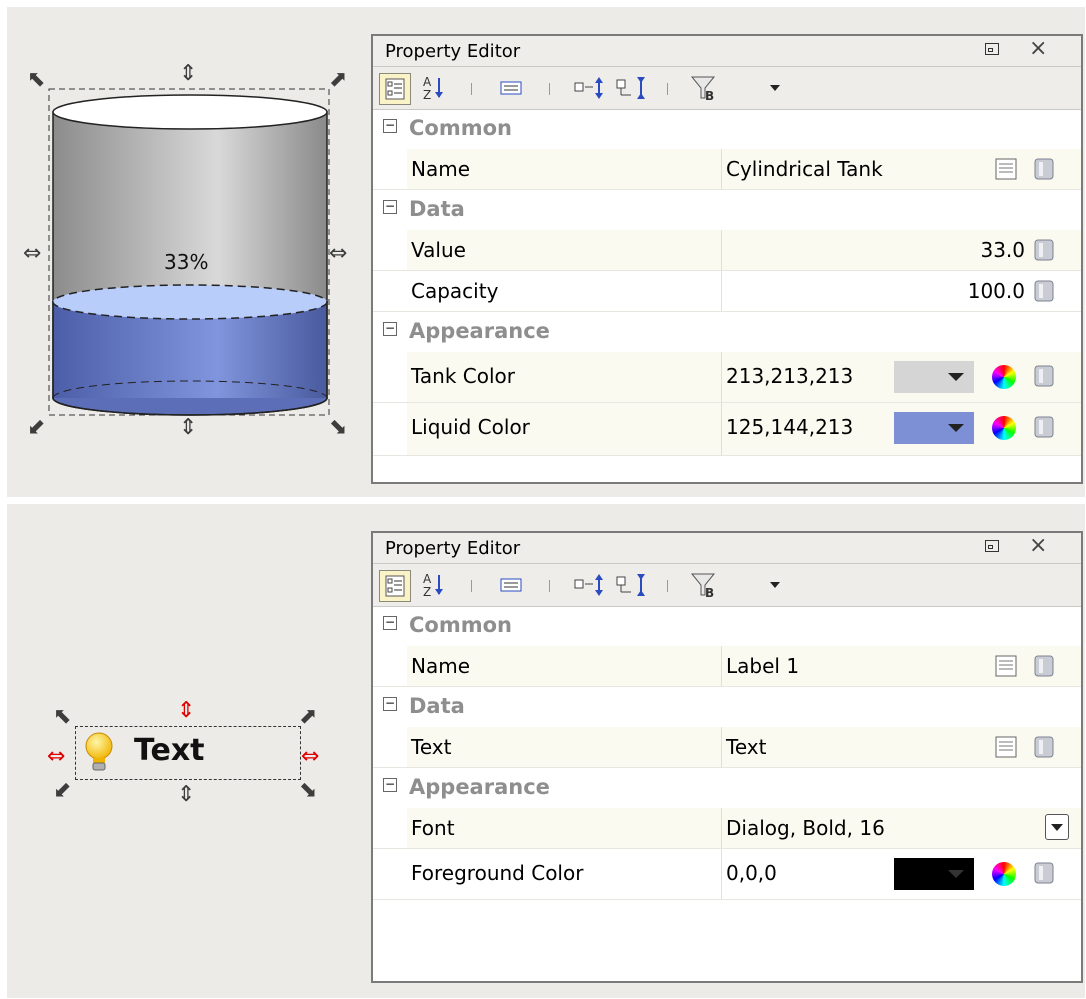 The height and width of the screenshot is (999, 1086). I want to click on svg-text: A, so click(427, 82).